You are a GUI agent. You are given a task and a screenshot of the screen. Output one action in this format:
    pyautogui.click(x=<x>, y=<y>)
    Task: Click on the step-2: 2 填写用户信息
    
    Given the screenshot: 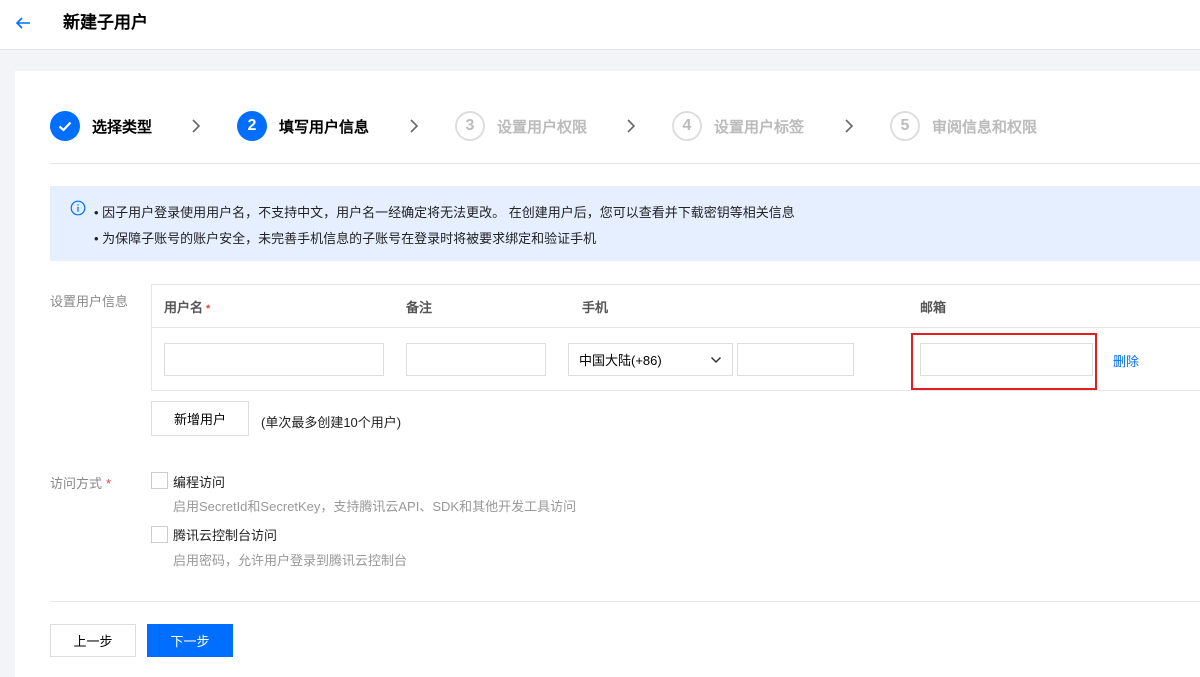 What is the action you would take?
    pyautogui.click(x=303, y=126)
    